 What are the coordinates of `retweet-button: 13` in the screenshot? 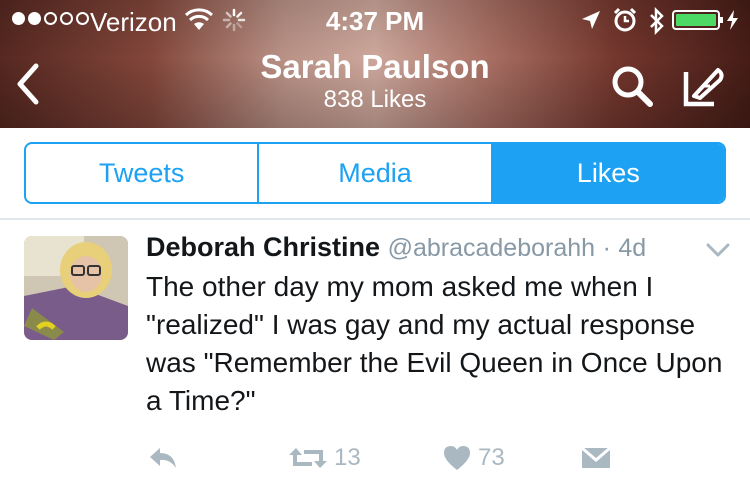 It's located at (324, 458).